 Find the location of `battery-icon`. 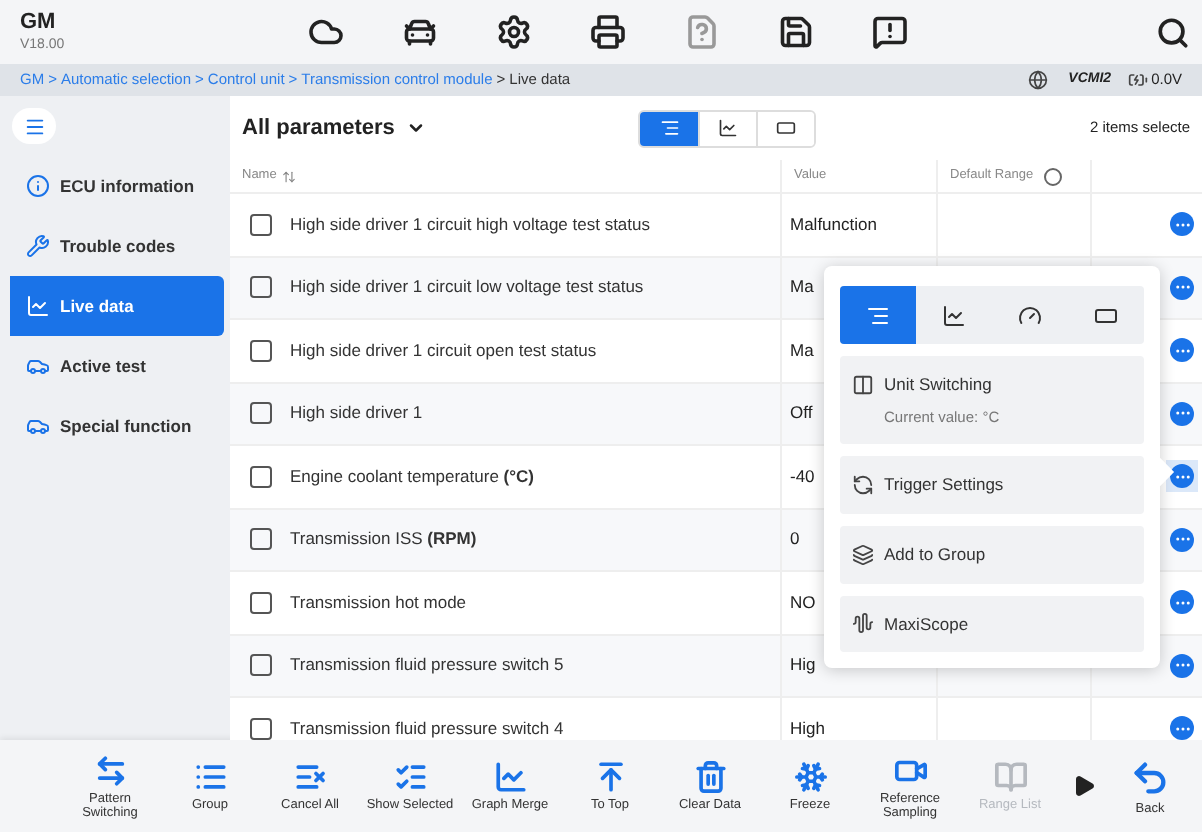

battery-icon is located at coordinates (1137, 80).